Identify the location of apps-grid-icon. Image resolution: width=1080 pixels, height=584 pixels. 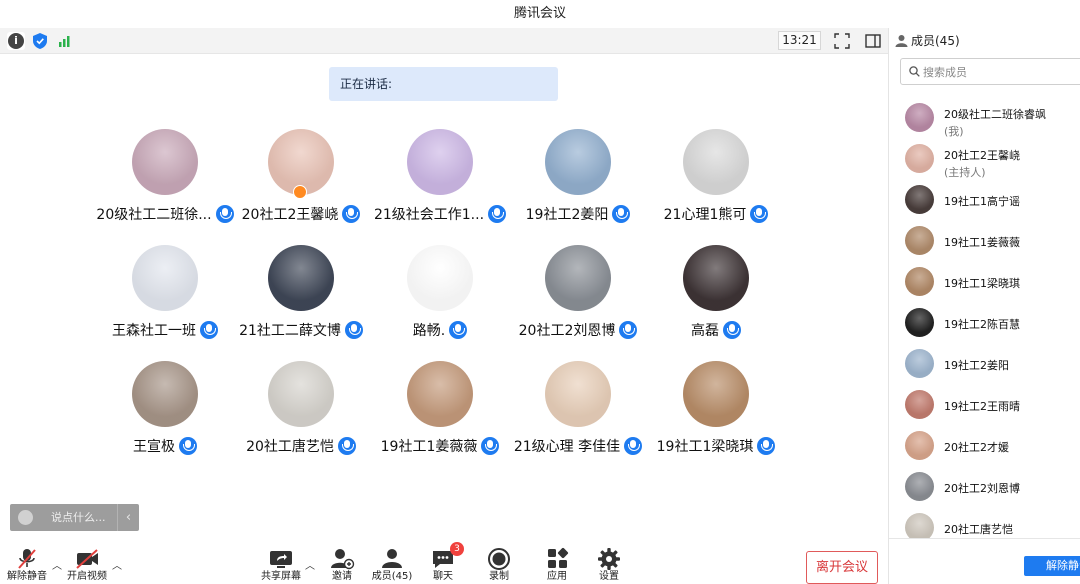
(557, 559).